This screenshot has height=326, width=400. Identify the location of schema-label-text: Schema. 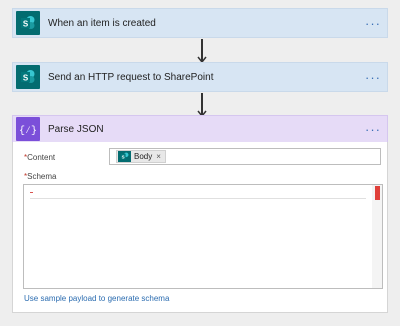
(42, 176).